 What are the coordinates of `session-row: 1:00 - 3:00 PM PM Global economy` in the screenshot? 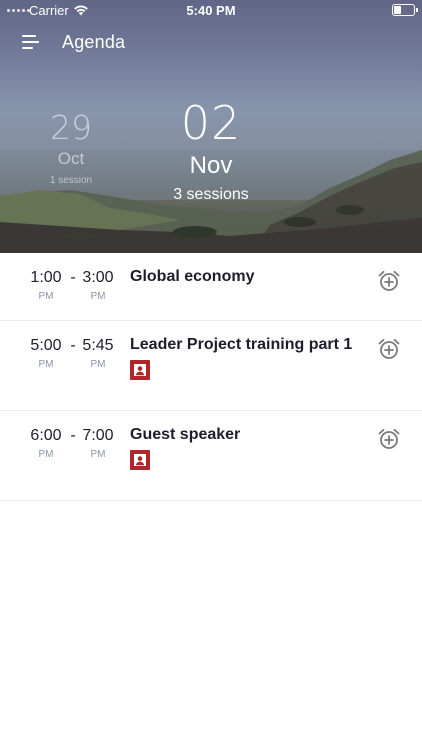 It's located at (211, 287).